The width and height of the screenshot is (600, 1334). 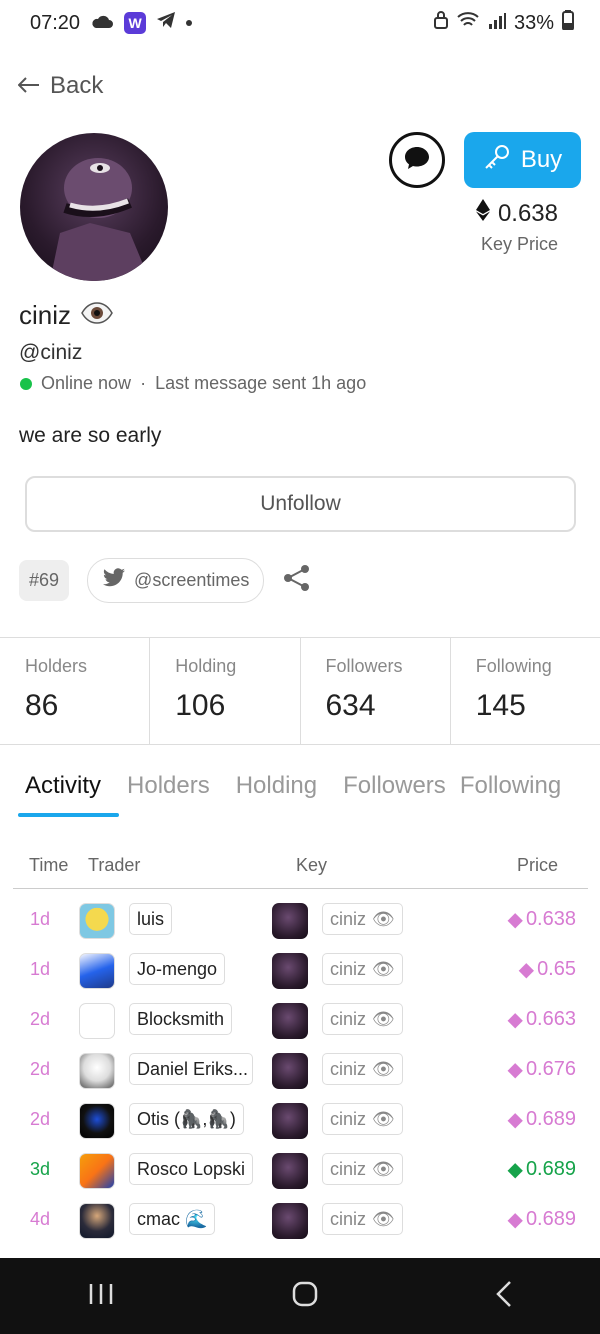 What do you see at coordinates (77, 85) in the screenshot?
I see `back-label: Back` at bounding box center [77, 85].